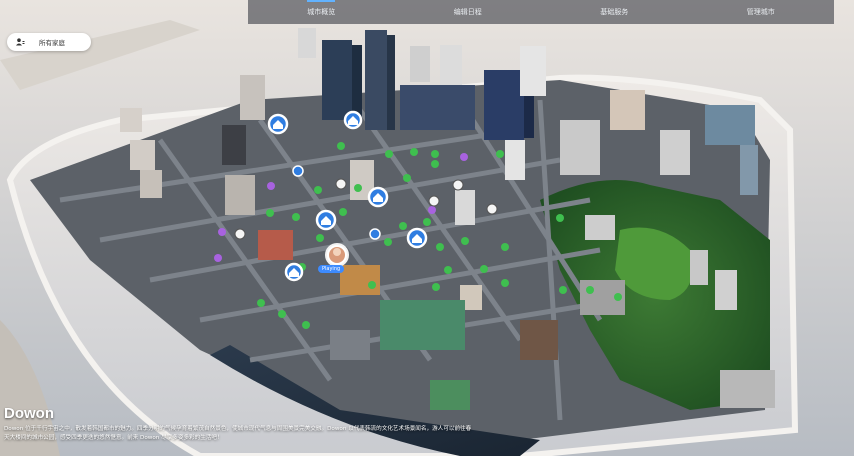  Describe the element at coordinates (337, 255) in the screenshot. I see `player-avatar-pin` at that location.